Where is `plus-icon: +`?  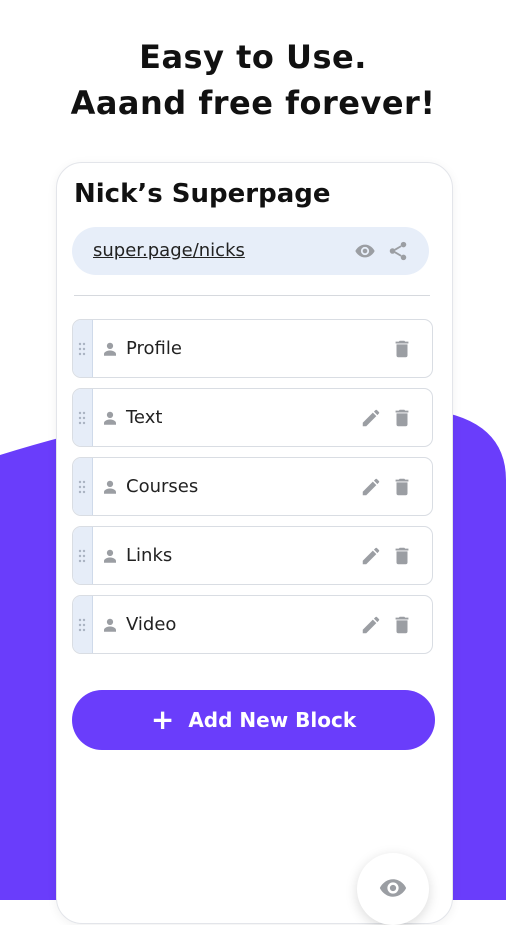 plus-icon: + is located at coordinates (162, 719).